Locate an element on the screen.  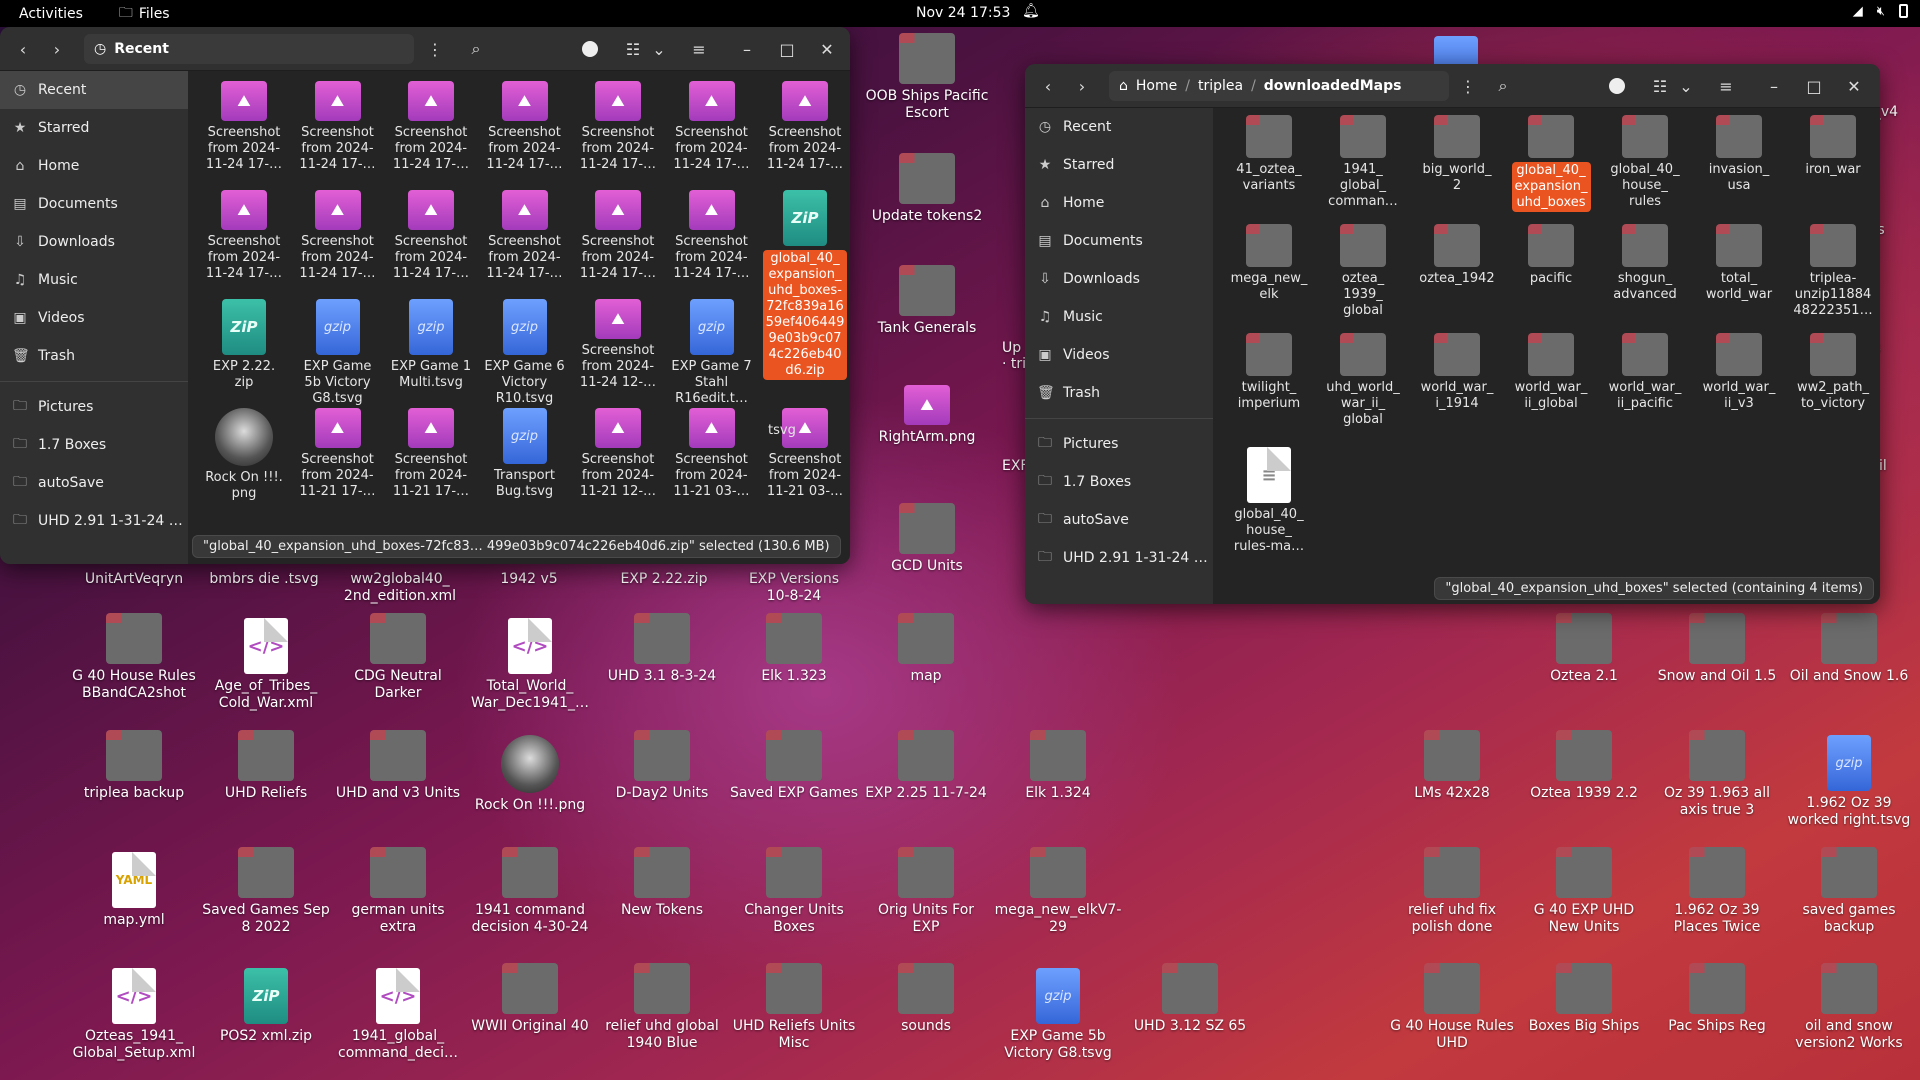
file-item: ZiP EXP 2.22. zip is located at coordinates (244, 345).